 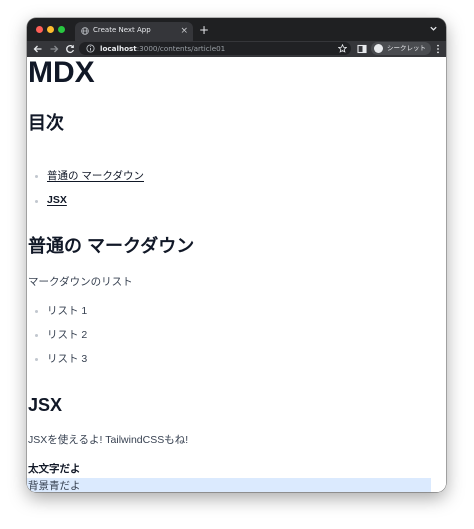 What do you see at coordinates (57, 200) in the screenshot?
I see `toc-link-jsx: JSX` at bounding box center [57, 200].